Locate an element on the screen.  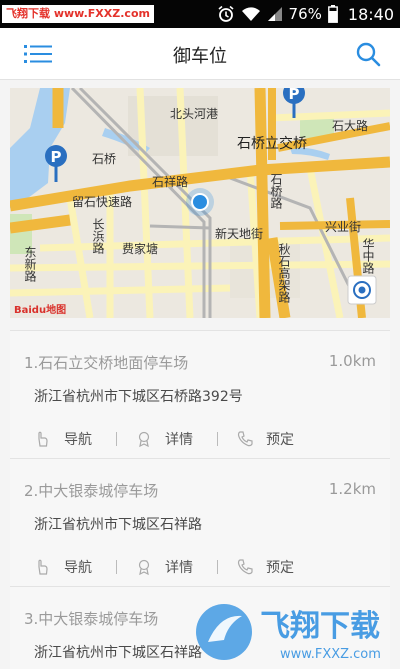
watermark-brand: 飞翔下载 is located at coordinates (320, 626).